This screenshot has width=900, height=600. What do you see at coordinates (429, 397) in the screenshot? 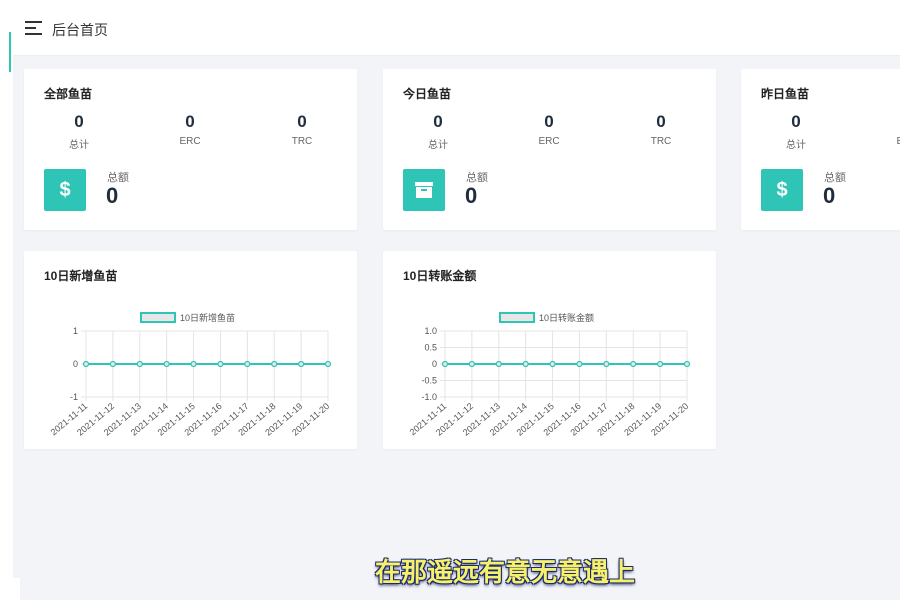
I see `y-tick-label: -1.0` at bounding box center [429, 397].